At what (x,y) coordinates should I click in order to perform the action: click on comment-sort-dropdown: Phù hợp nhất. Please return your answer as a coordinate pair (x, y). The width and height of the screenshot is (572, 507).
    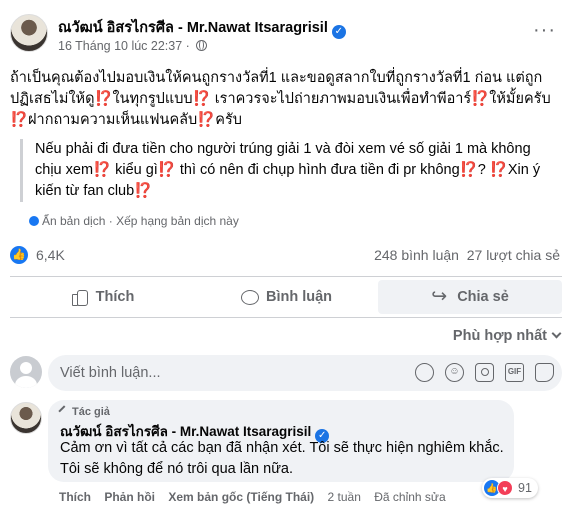
    Looking at the image, I should click on (507, 336).